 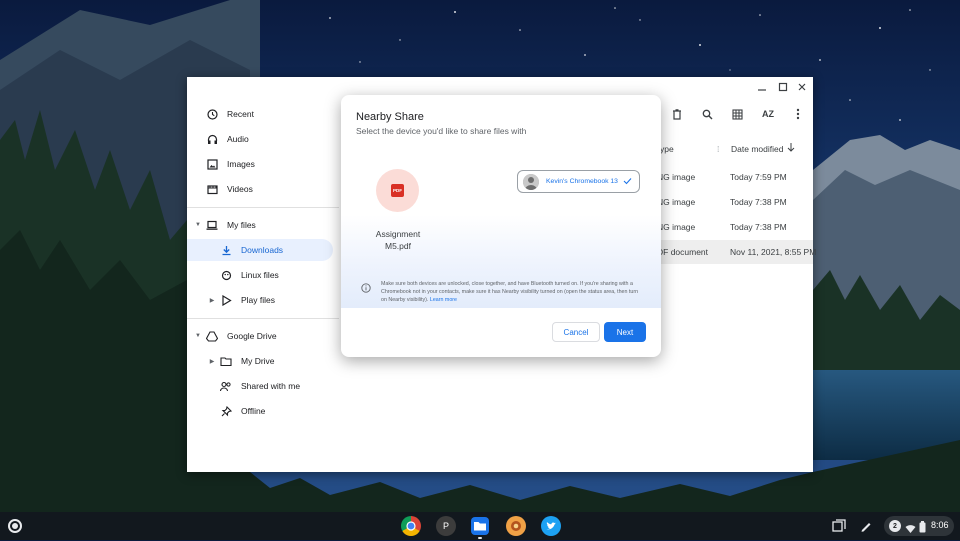 I want to click on file-name: Assignment M5.pdf, so click(x=398, y=240).